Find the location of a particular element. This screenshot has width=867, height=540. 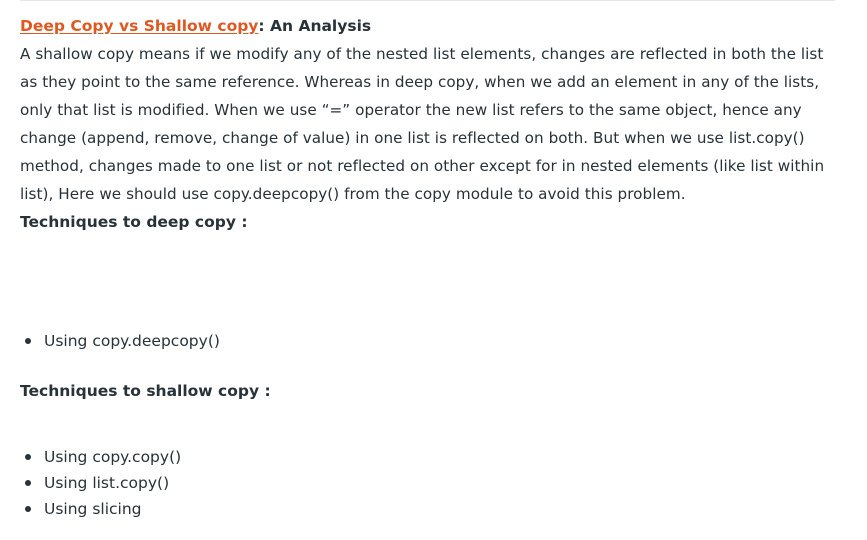

deep-copy-techniques-title: Techniques to deep copy : is located at coordinates (134, 222).